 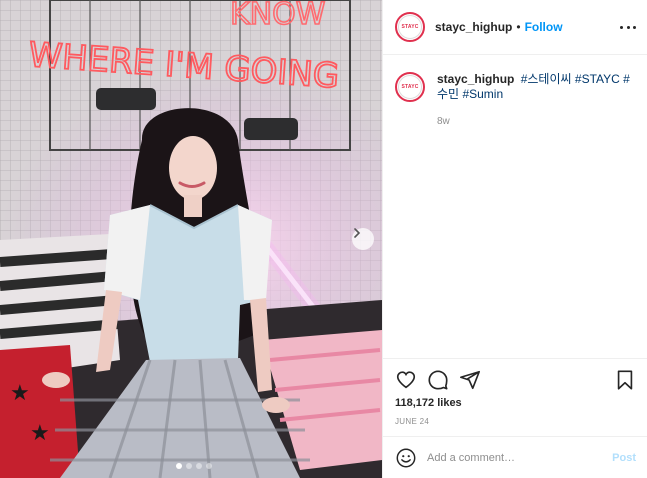 I want to click on follow-button: Follow, so click(x=544, y=27).